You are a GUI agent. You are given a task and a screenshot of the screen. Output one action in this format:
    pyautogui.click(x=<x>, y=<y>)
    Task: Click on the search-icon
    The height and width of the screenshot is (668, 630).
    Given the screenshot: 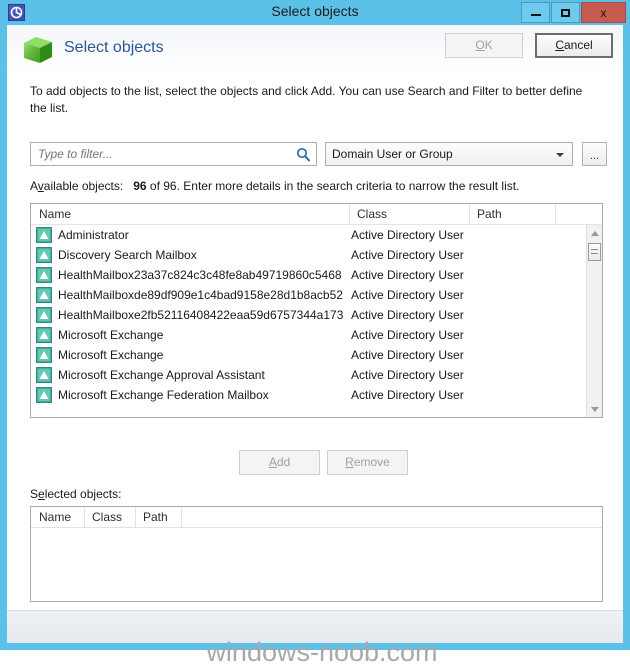 What is the action you would take?
    pyautogui.click(x=303, y=154)
    